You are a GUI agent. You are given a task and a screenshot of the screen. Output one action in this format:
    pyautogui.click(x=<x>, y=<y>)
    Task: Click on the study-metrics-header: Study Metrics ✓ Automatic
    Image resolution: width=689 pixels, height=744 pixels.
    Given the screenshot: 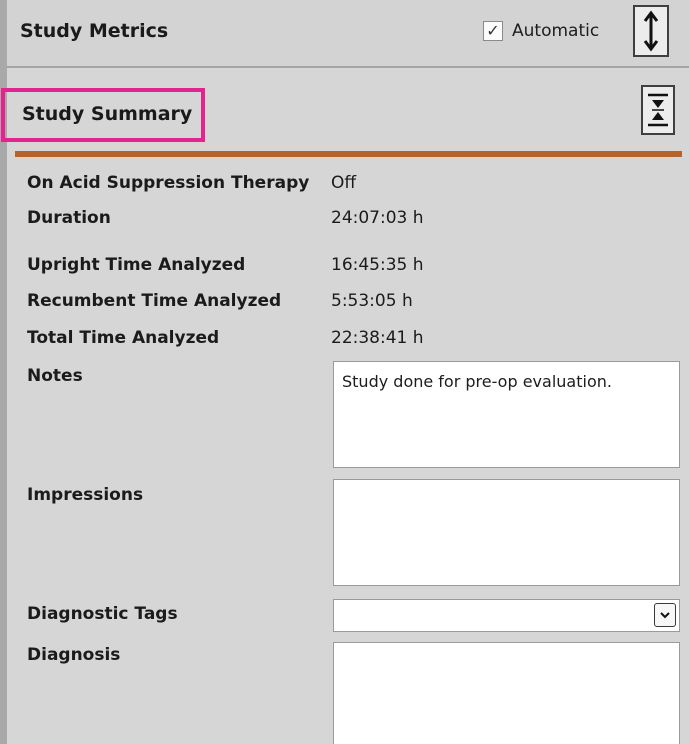 What is the action you would take?
    pyautogui.click(x=348, y=34)
    